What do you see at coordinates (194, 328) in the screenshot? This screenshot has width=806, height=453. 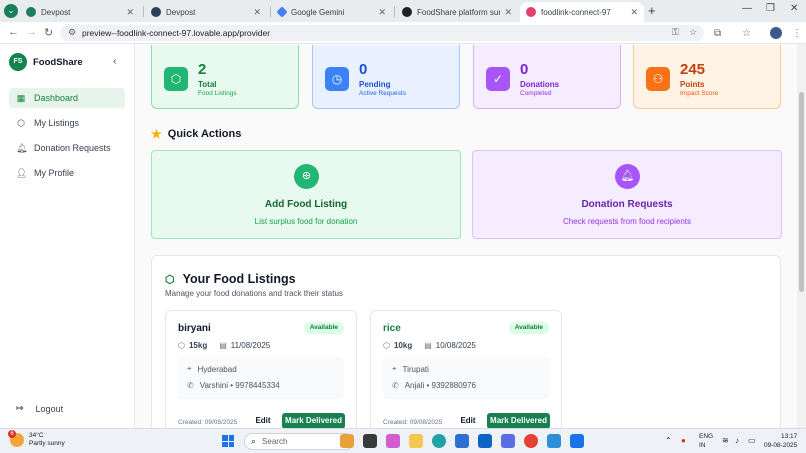 I see `food-name: biryani` at bounding box center [194, 328].